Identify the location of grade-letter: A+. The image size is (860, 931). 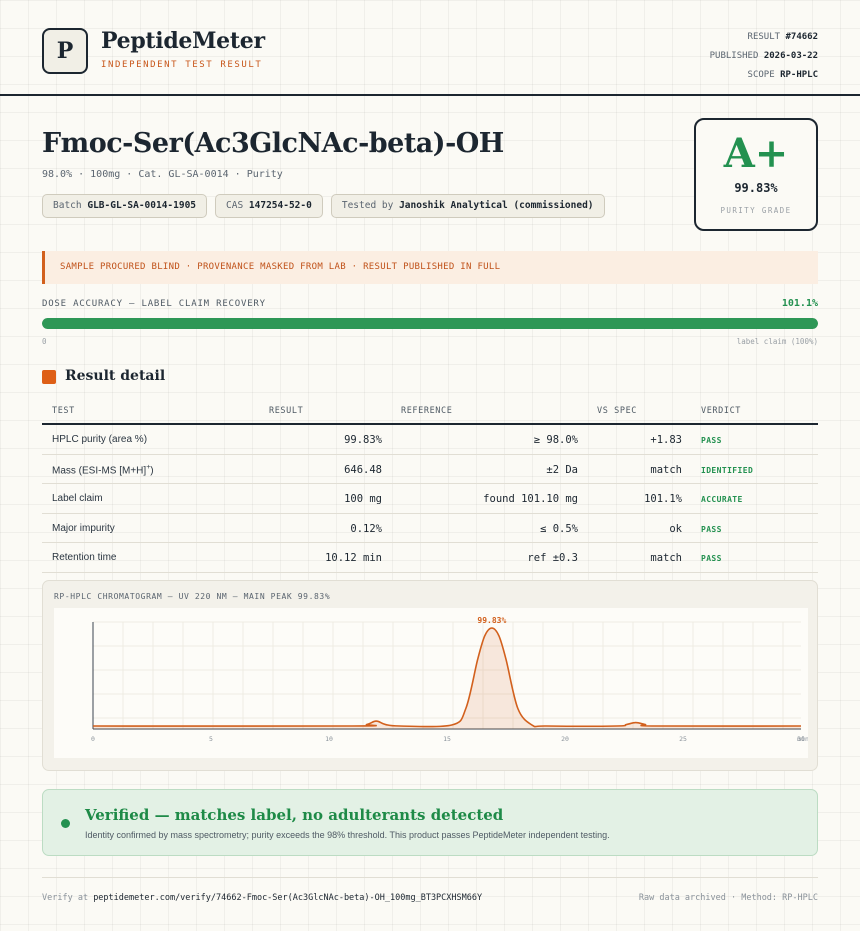
(756, 153).